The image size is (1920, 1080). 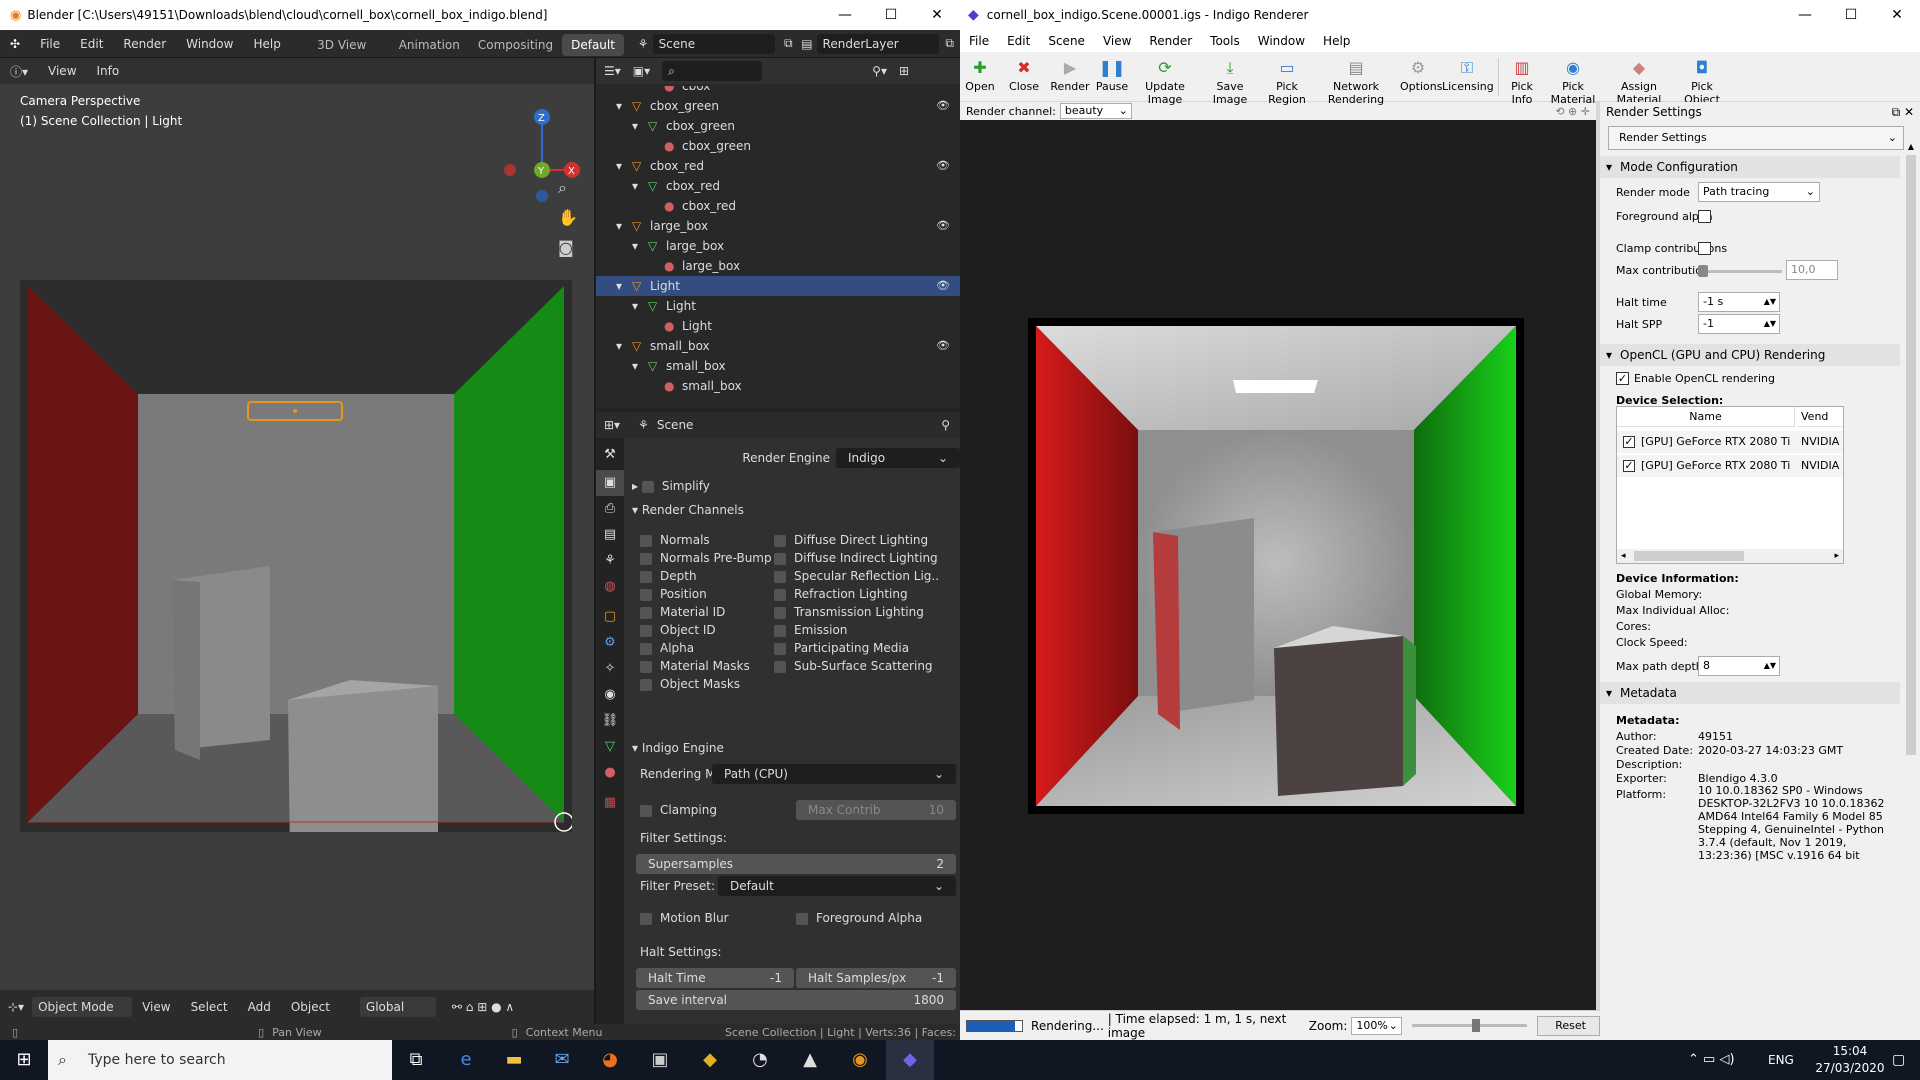 What do you see at coordinates (904, 71) in the screenshot?
I see `new-collection-icon: ⊞` at bounding box center [904, 71].